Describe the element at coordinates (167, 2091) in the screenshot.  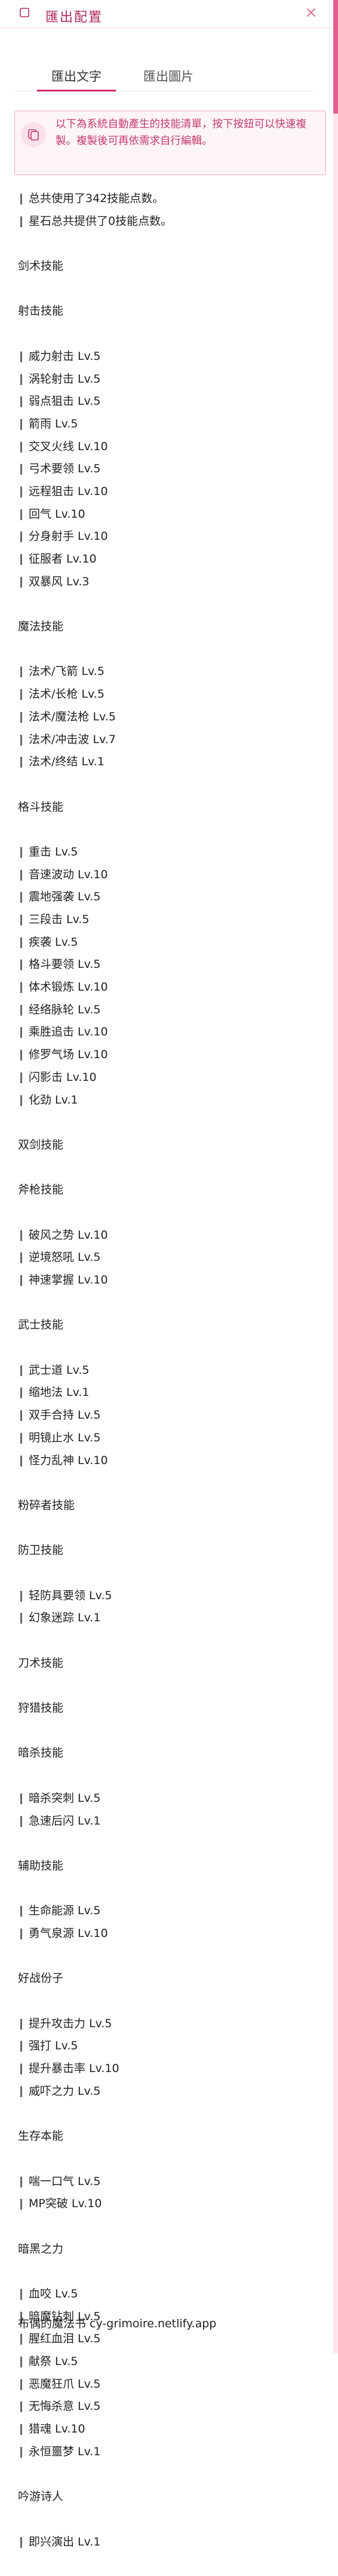
I see `skill-item: 威吓之力 Lv.5` at that location.